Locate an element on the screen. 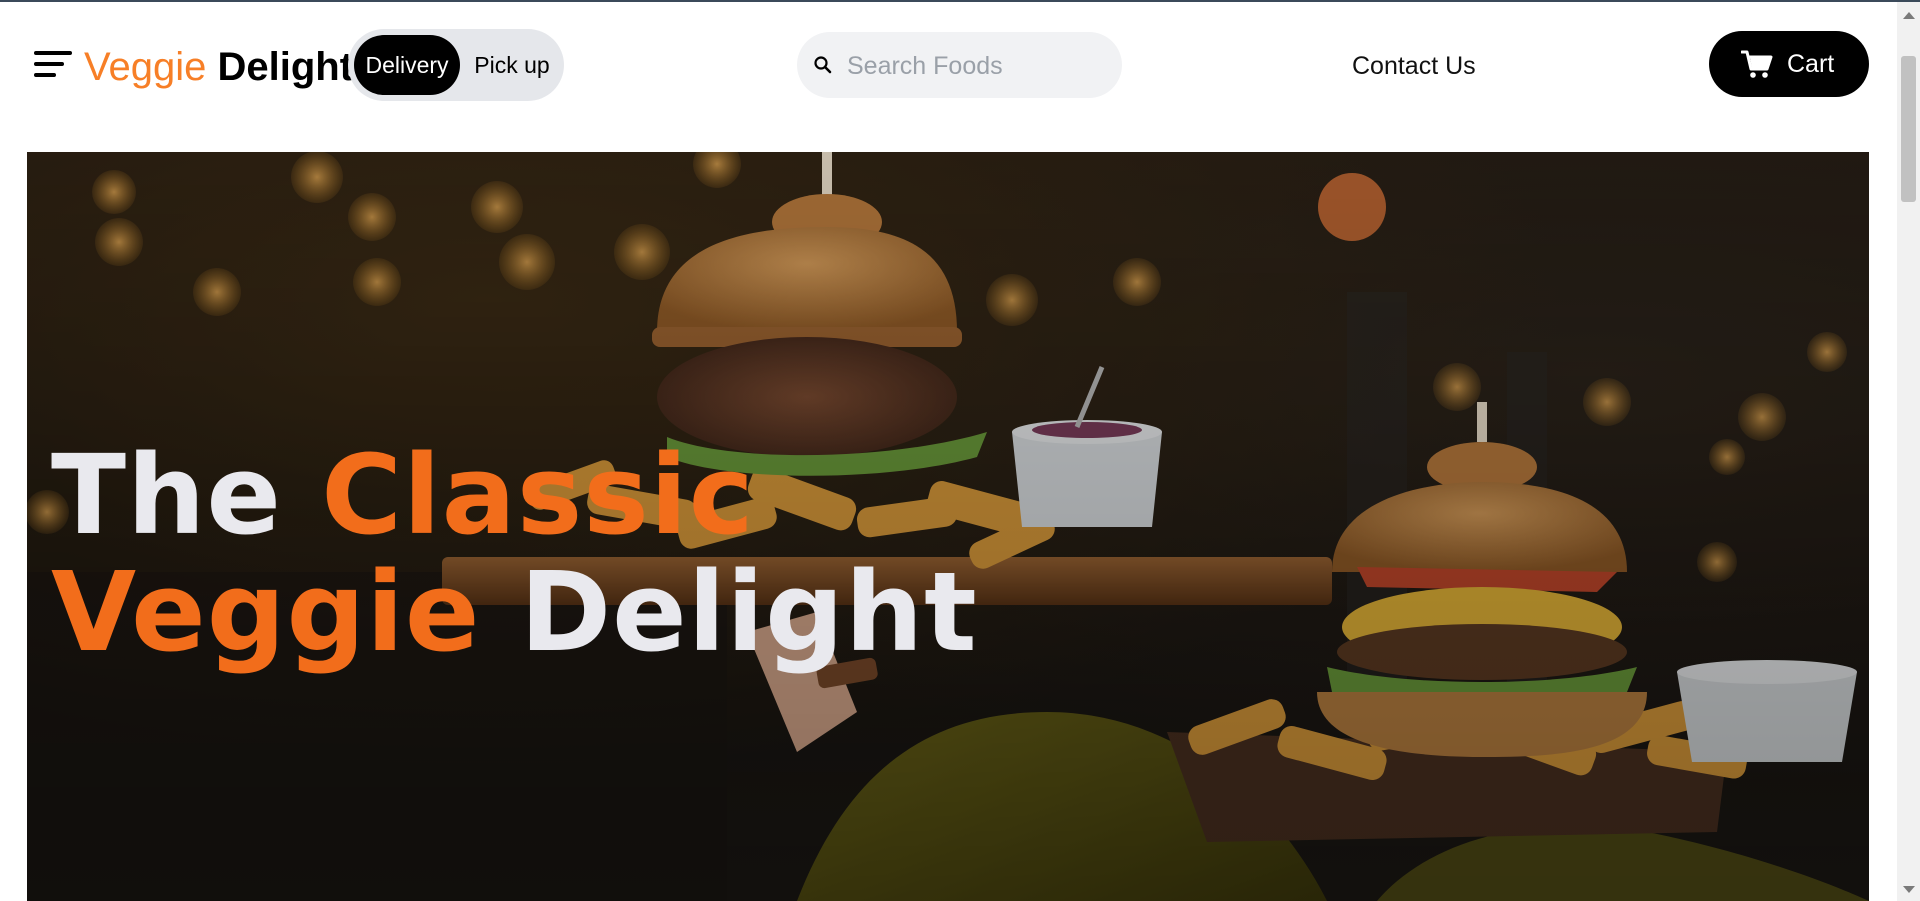 The width and height of the screenshot is (1920, 901). search-bar is located at coordinates (959, 66).